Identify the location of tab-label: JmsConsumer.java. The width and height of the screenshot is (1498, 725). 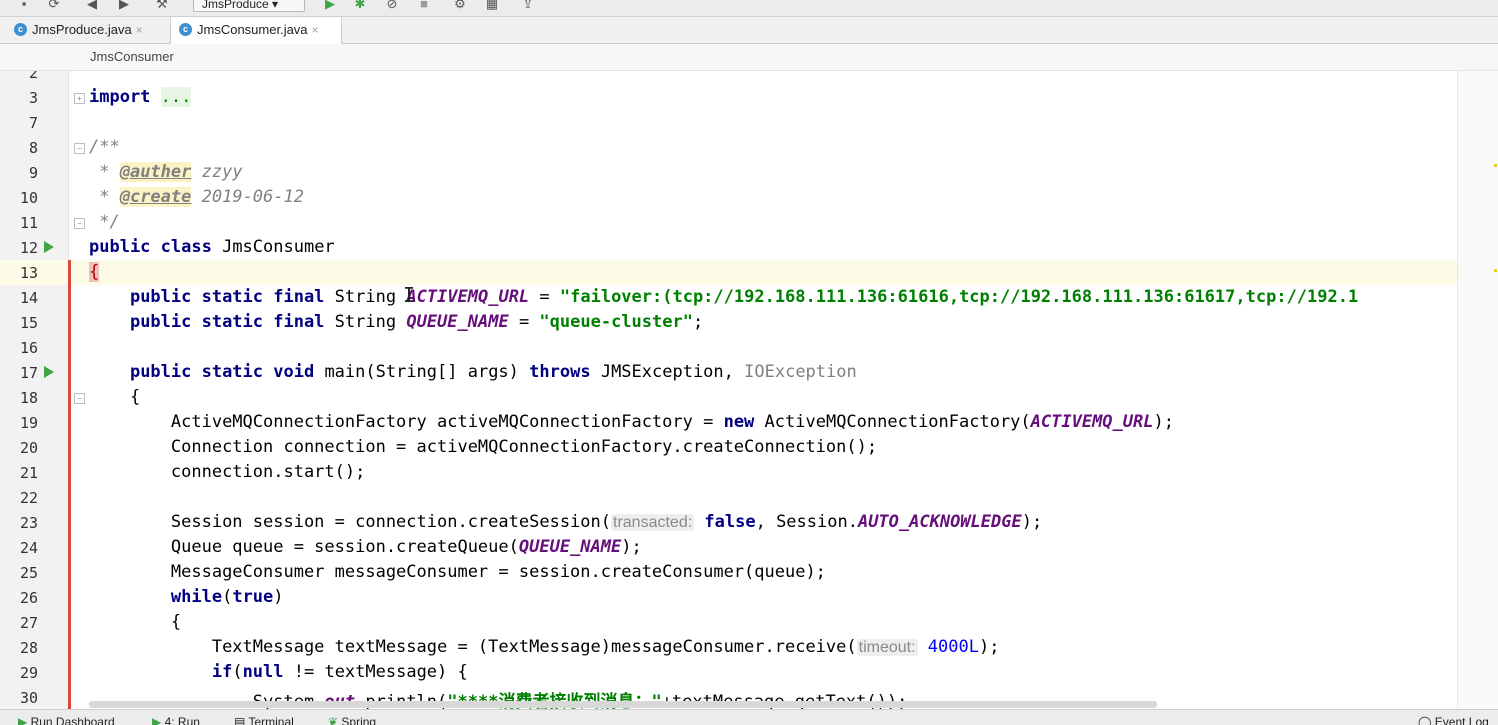
(252, 29).